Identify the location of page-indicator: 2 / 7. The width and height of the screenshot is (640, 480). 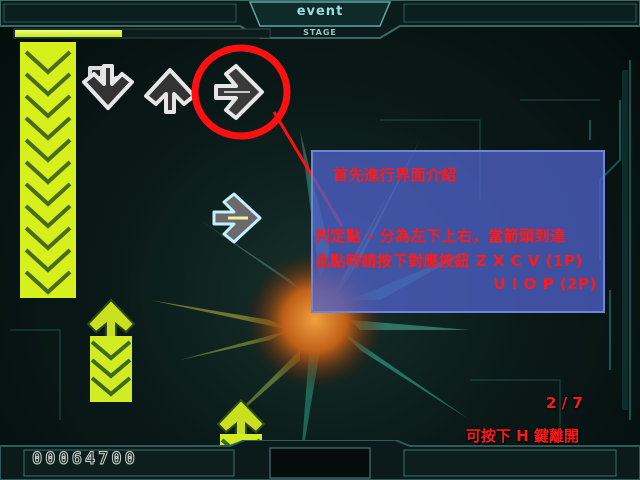
(564, 403).